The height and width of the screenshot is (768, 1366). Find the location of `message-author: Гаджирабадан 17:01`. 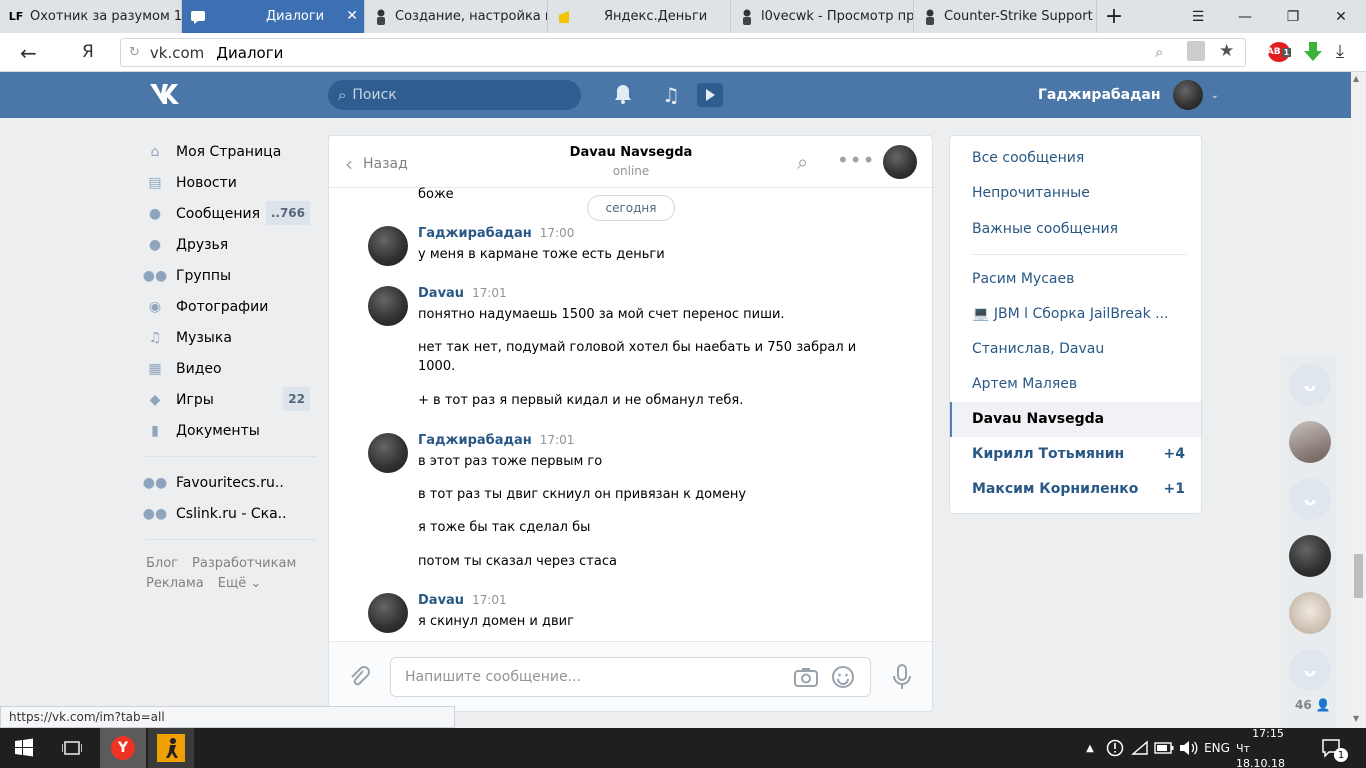

message-author: Гаджирабадан 17:01 is located at coordinates (496, 440).